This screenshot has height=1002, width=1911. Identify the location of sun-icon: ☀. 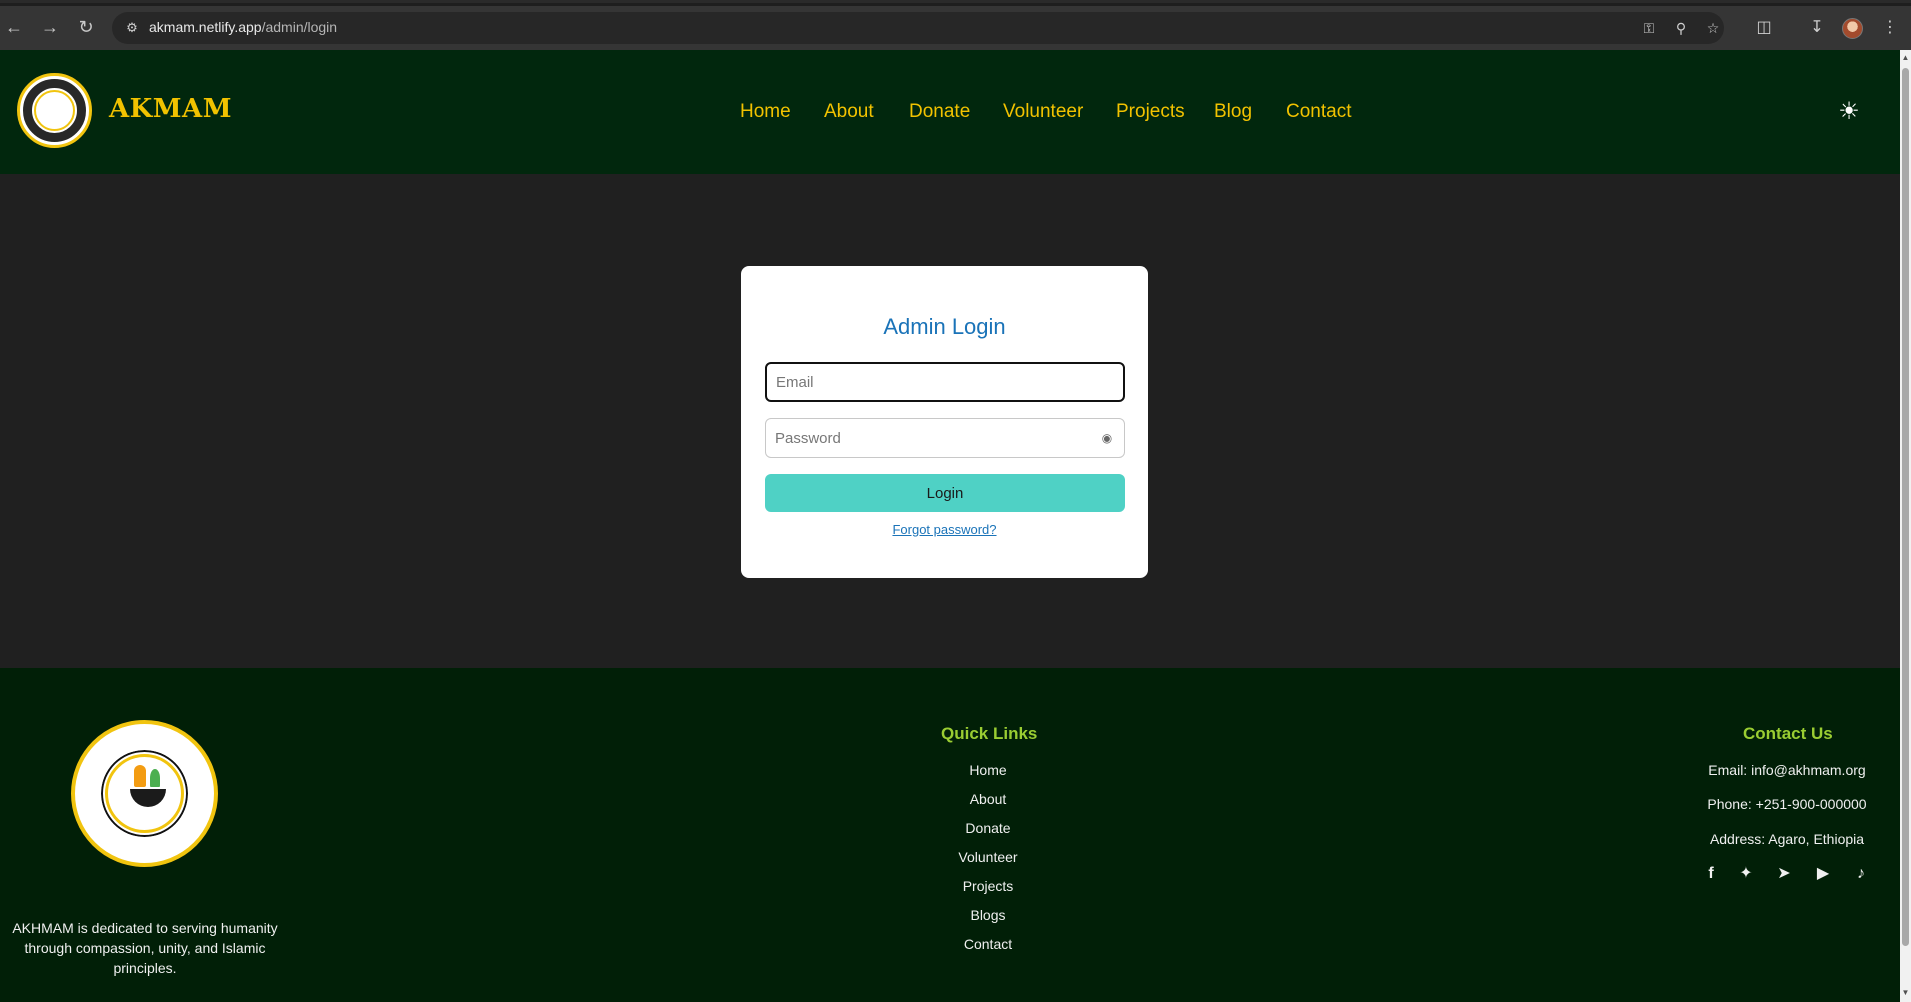
(1849, 112).